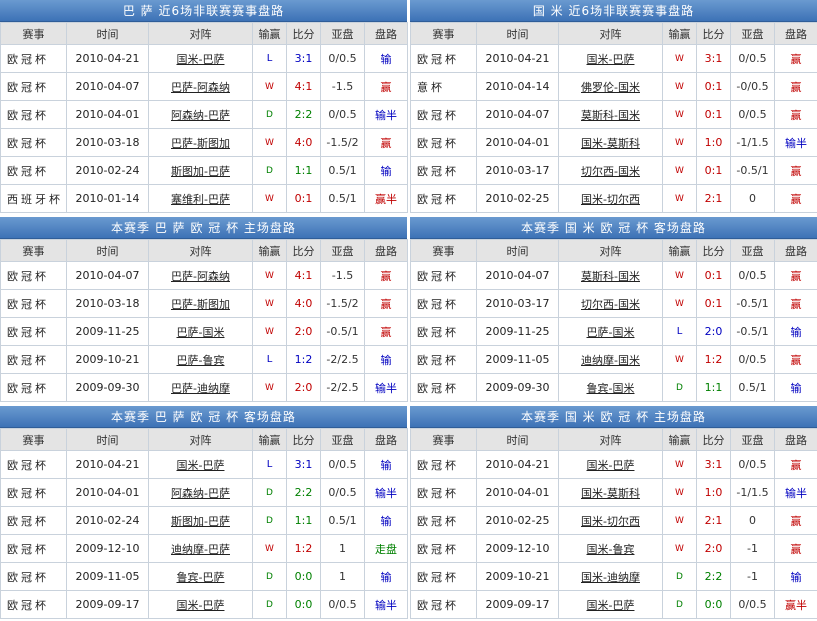 This screenshot has height=621, width=817. Describe the element at coordinates (342, 331) in the screenshot. I see `col-handicap-cell: -0.5/1` at that location.